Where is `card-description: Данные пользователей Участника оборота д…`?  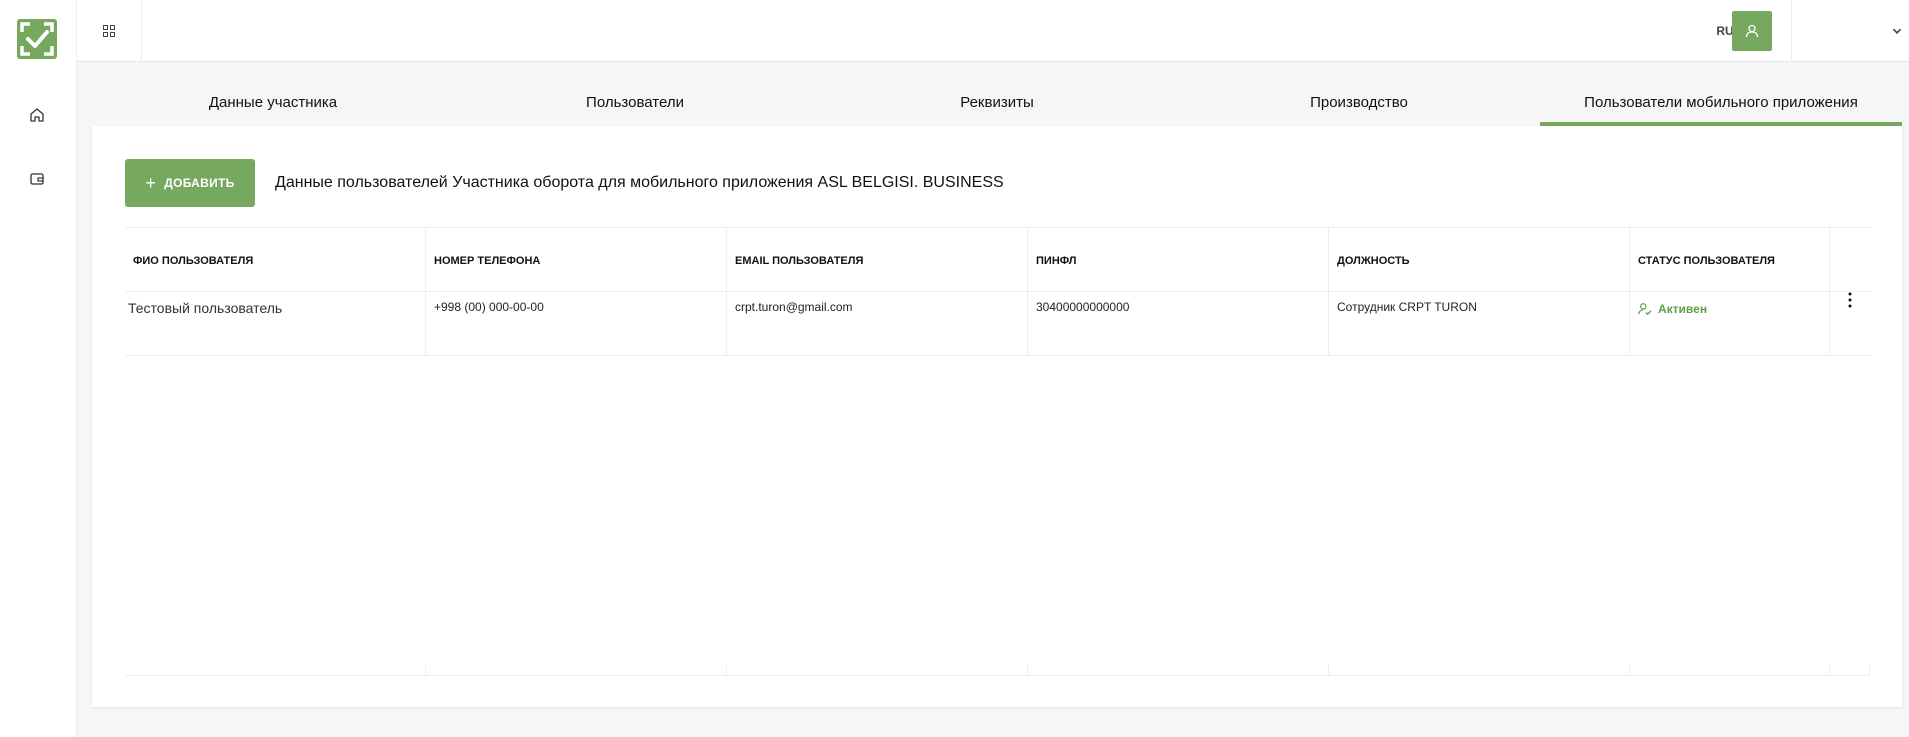 card-description: Данные пользователей Участника оборота д… is located at coordinates (639, 182).